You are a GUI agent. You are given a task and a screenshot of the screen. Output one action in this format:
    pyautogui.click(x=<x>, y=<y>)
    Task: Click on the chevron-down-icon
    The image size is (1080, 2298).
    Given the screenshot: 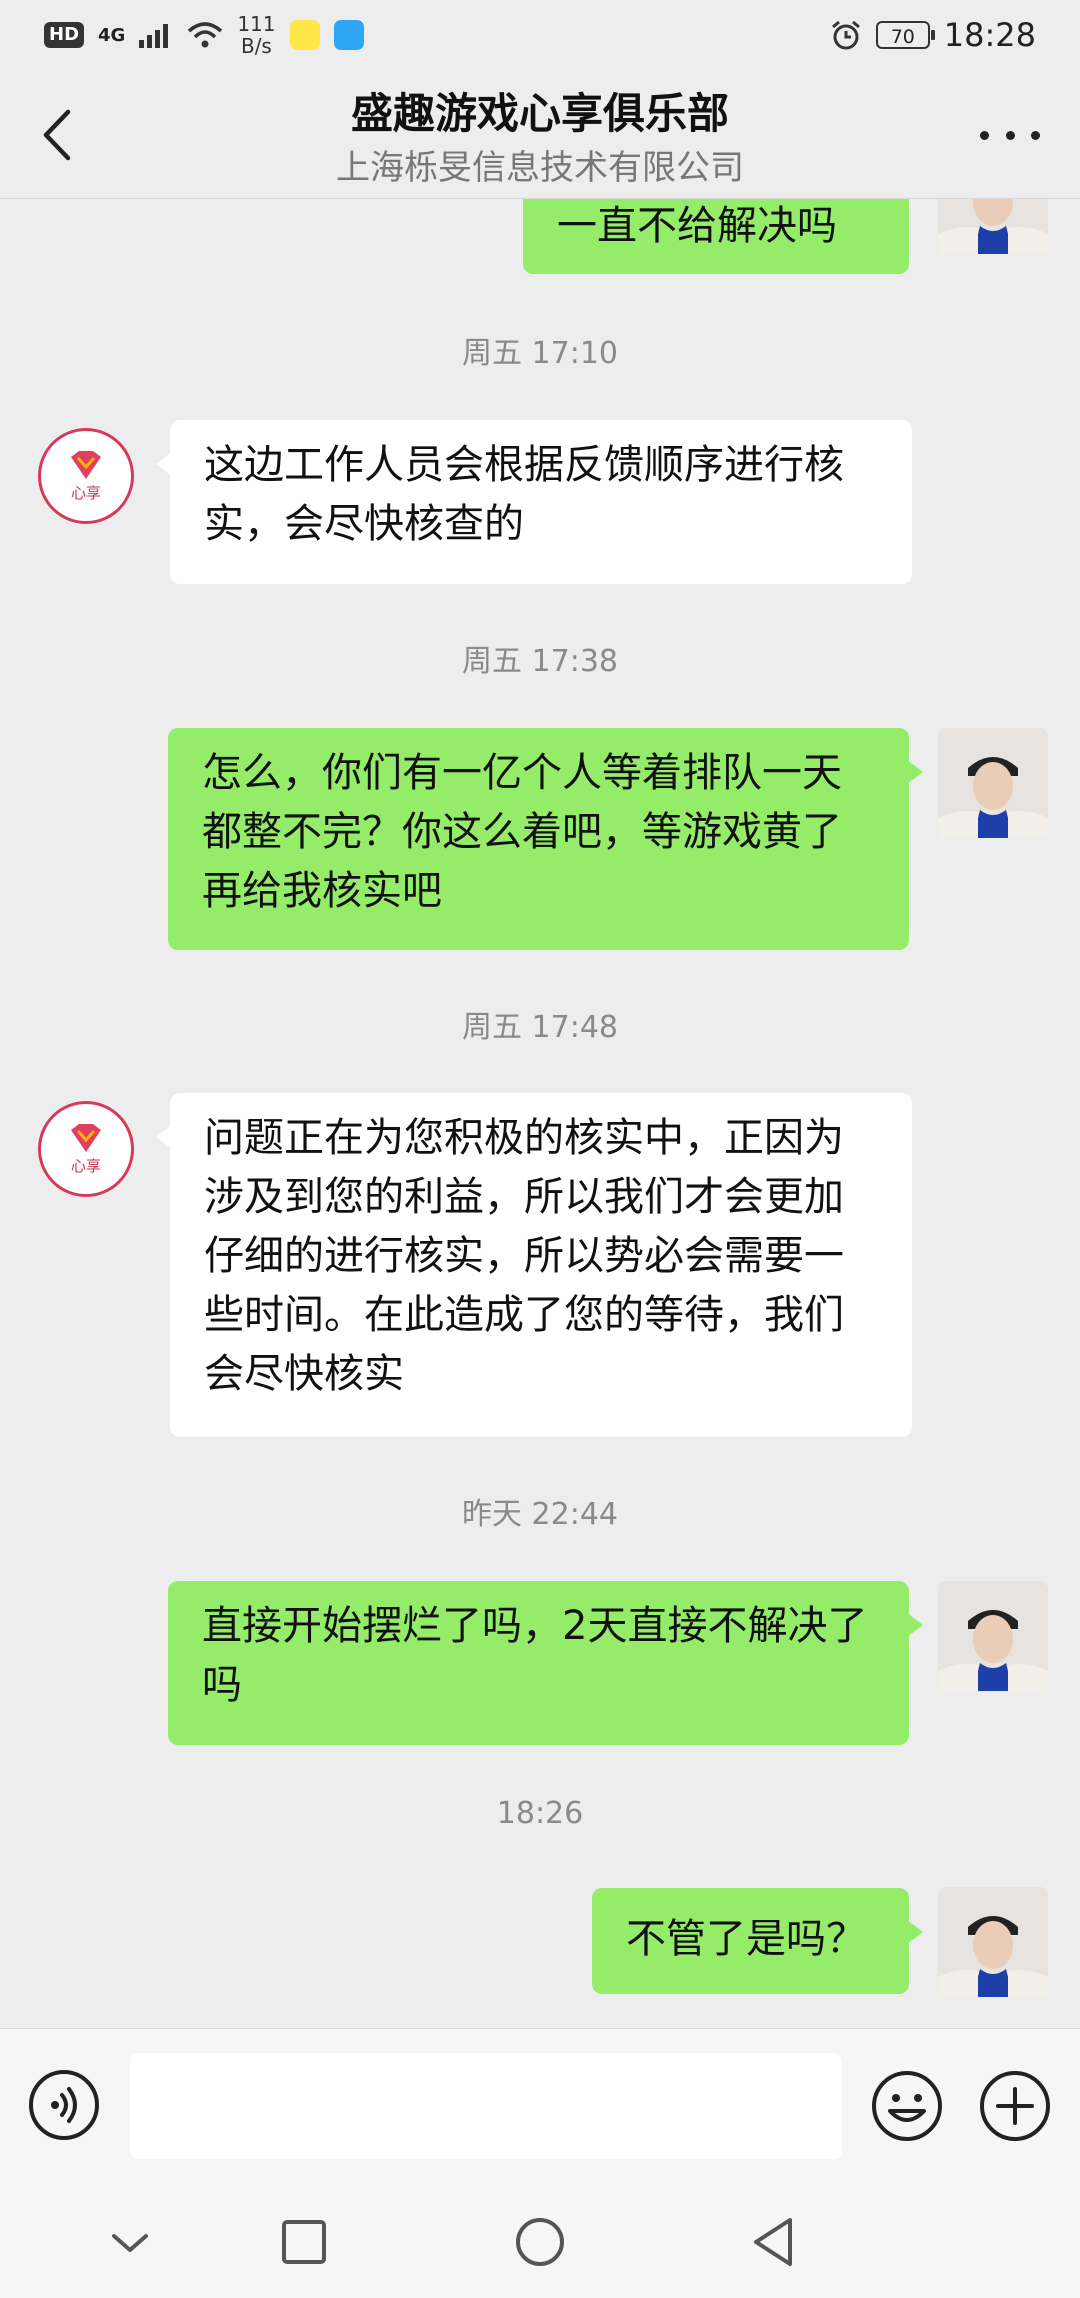 What is the action you would take?
    pyautogui.click(x=130, y=2242)
    